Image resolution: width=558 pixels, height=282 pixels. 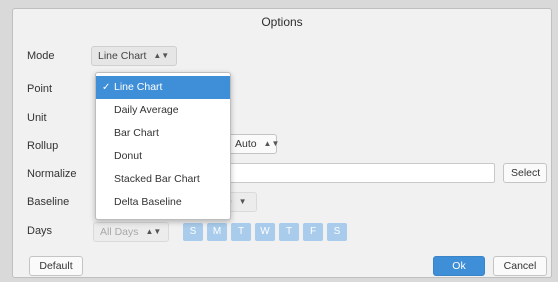 What do you see at coordinates (148, 202) in the screenshot?
I see `menu-item-label: Delta Baseline` at bounding box center [148, 202].